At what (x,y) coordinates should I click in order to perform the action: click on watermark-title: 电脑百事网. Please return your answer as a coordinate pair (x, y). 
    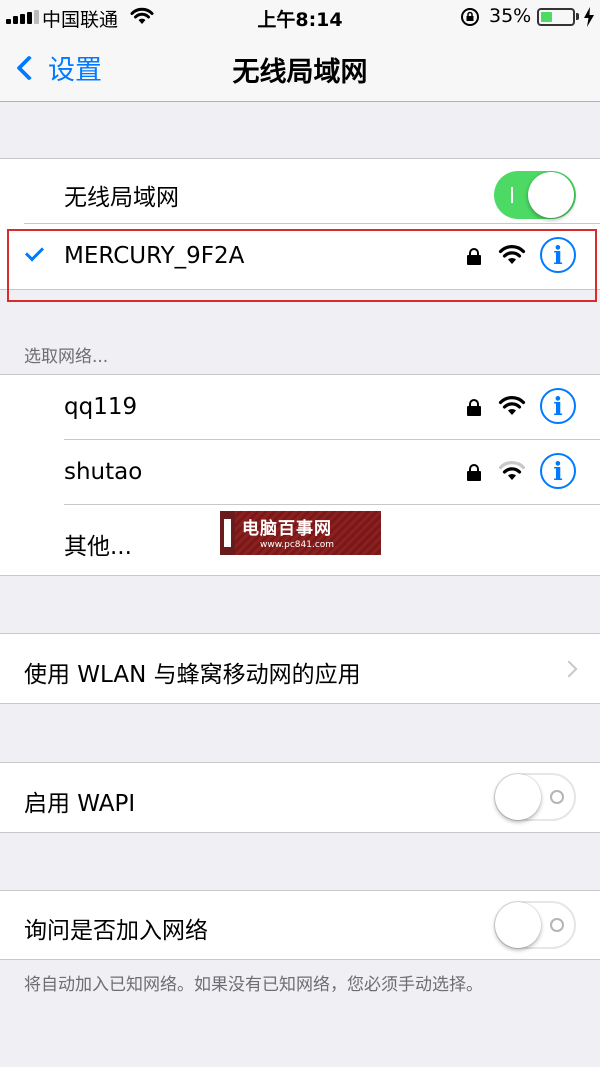
    Looking at the image, I should click on (287, 529).